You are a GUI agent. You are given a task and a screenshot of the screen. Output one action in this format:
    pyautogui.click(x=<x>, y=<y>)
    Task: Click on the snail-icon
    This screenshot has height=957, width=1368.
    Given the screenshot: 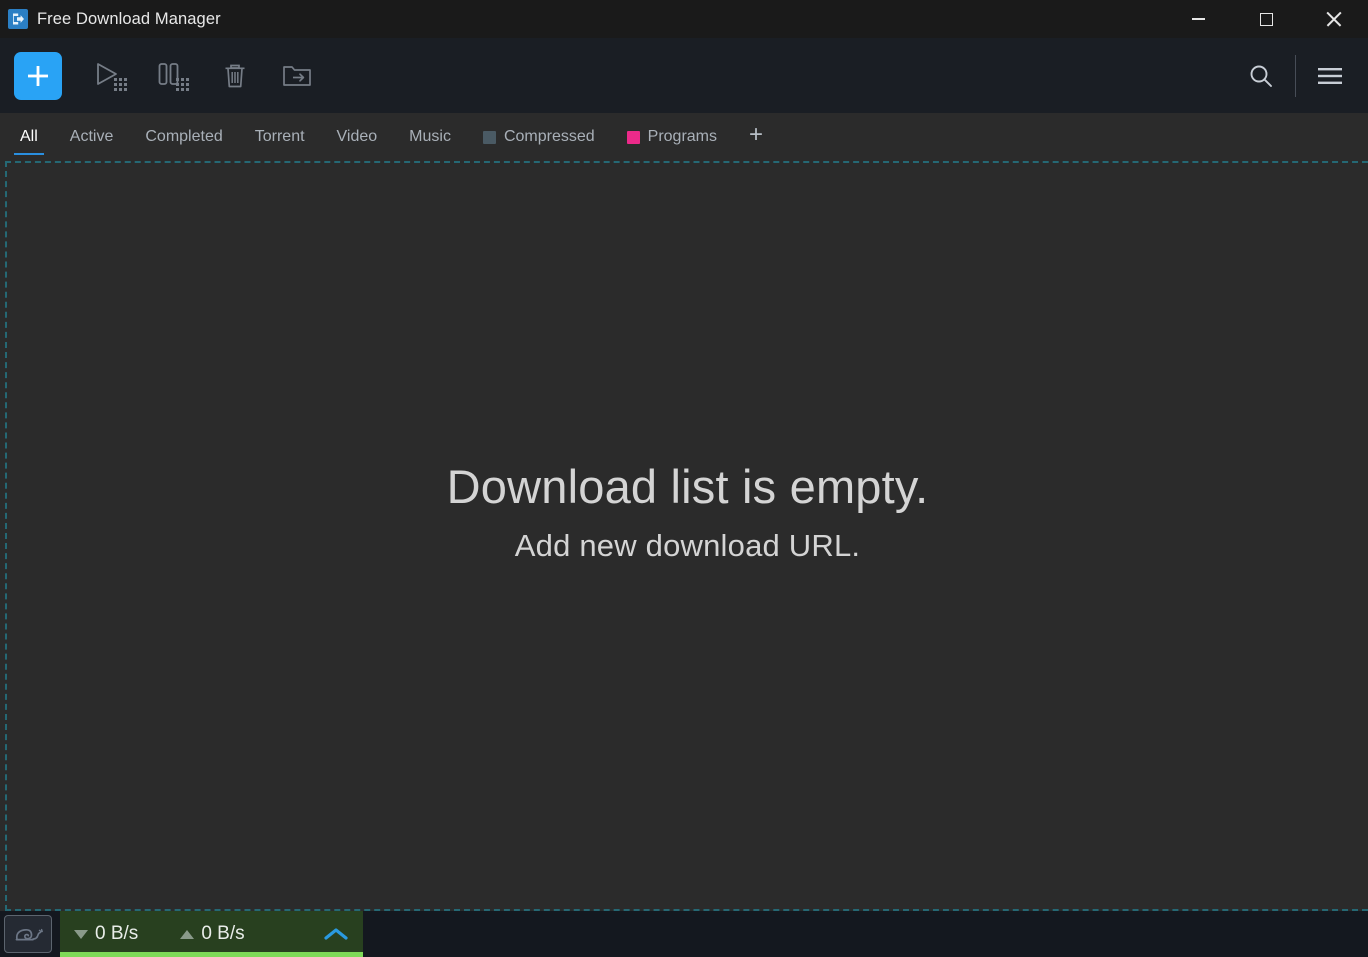 What is the action you would take?
    pyautogui.click(x=29, y=934)
    